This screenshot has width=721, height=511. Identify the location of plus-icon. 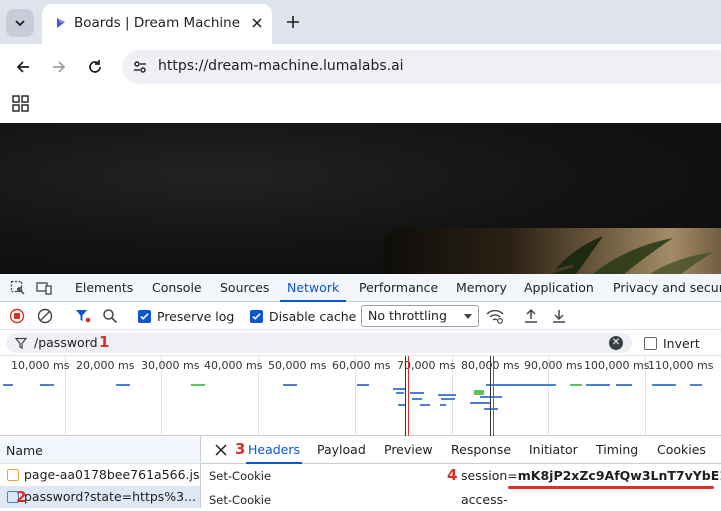
(293, 22).